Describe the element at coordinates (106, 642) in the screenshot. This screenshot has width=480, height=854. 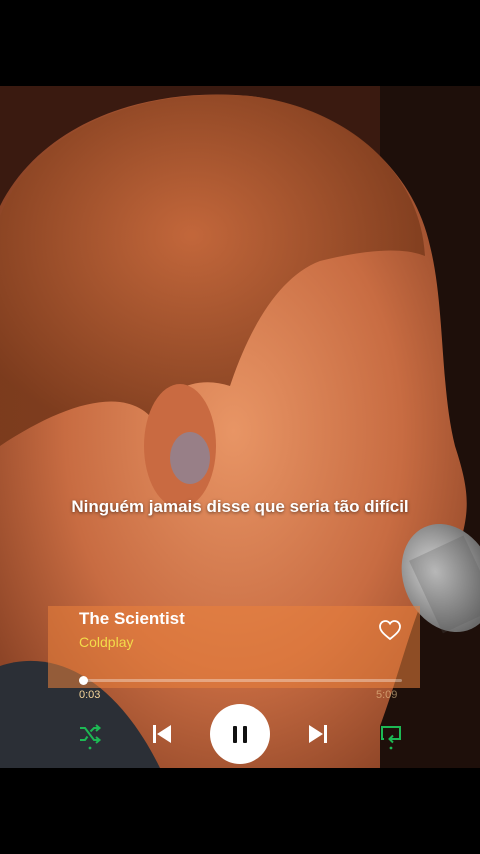
I see `artist-name: Coldplay` at that location.